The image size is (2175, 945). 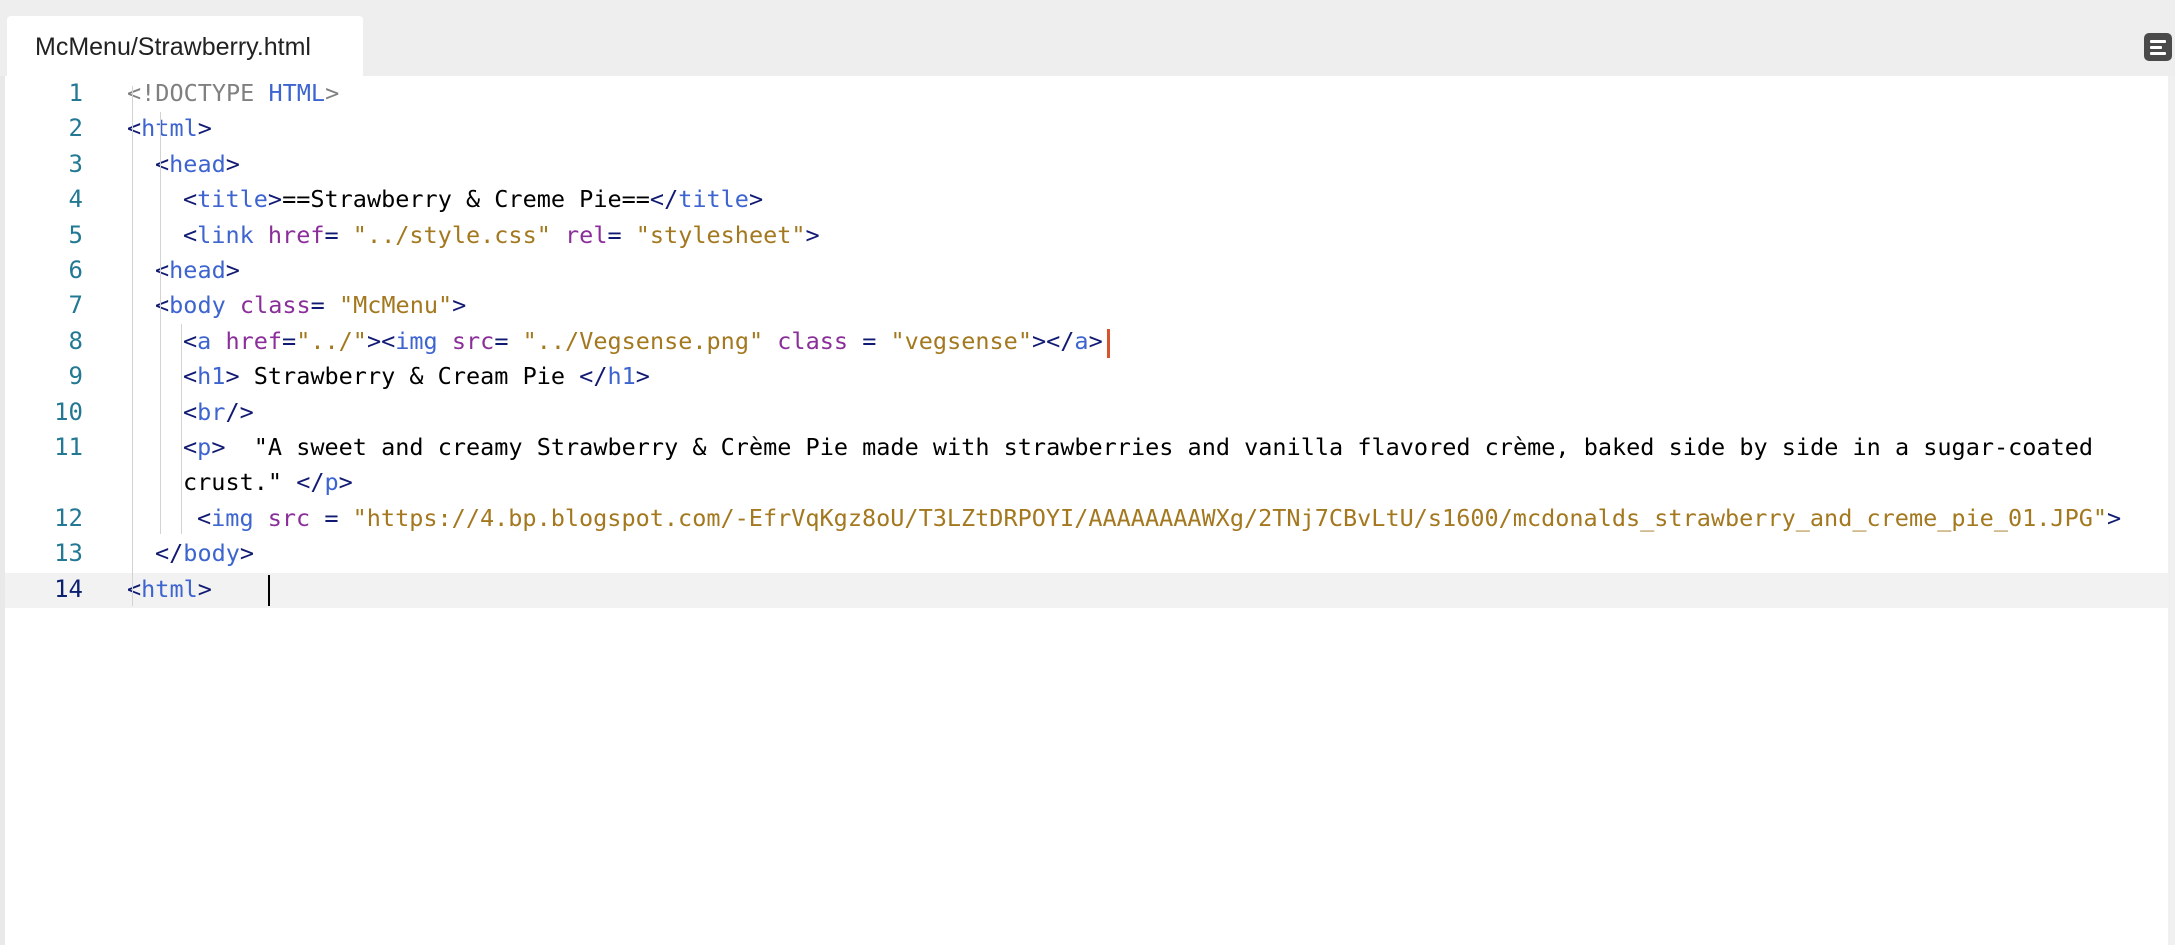 What do you see at coordinates (75, 305) in the screenshot?
I see `line-number: 7` at bounding box center [75, 305].